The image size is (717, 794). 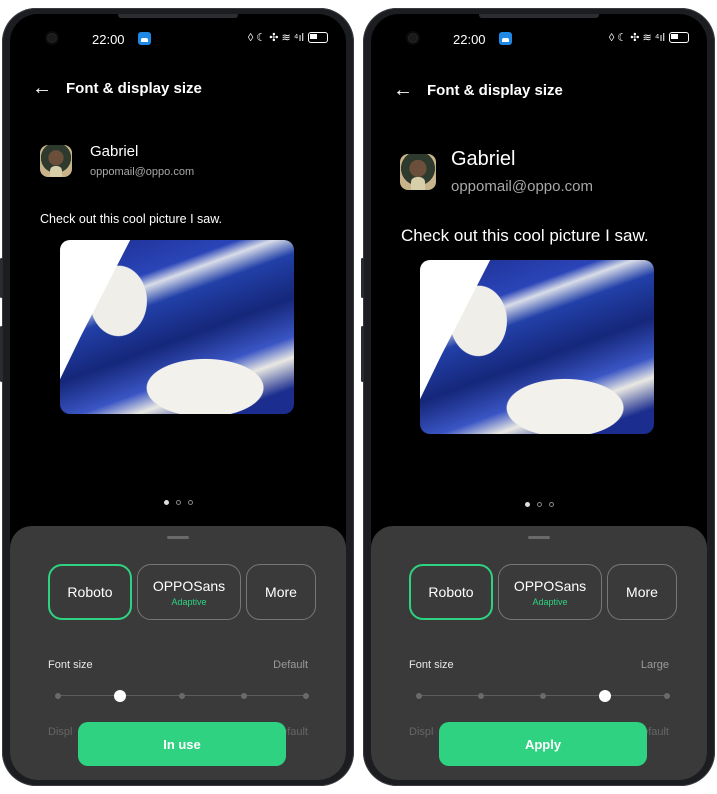 What do you see at coordinates (654, 665) in the screenshot?
I see `font-size-value: Large` at bounding box center [654, 665].